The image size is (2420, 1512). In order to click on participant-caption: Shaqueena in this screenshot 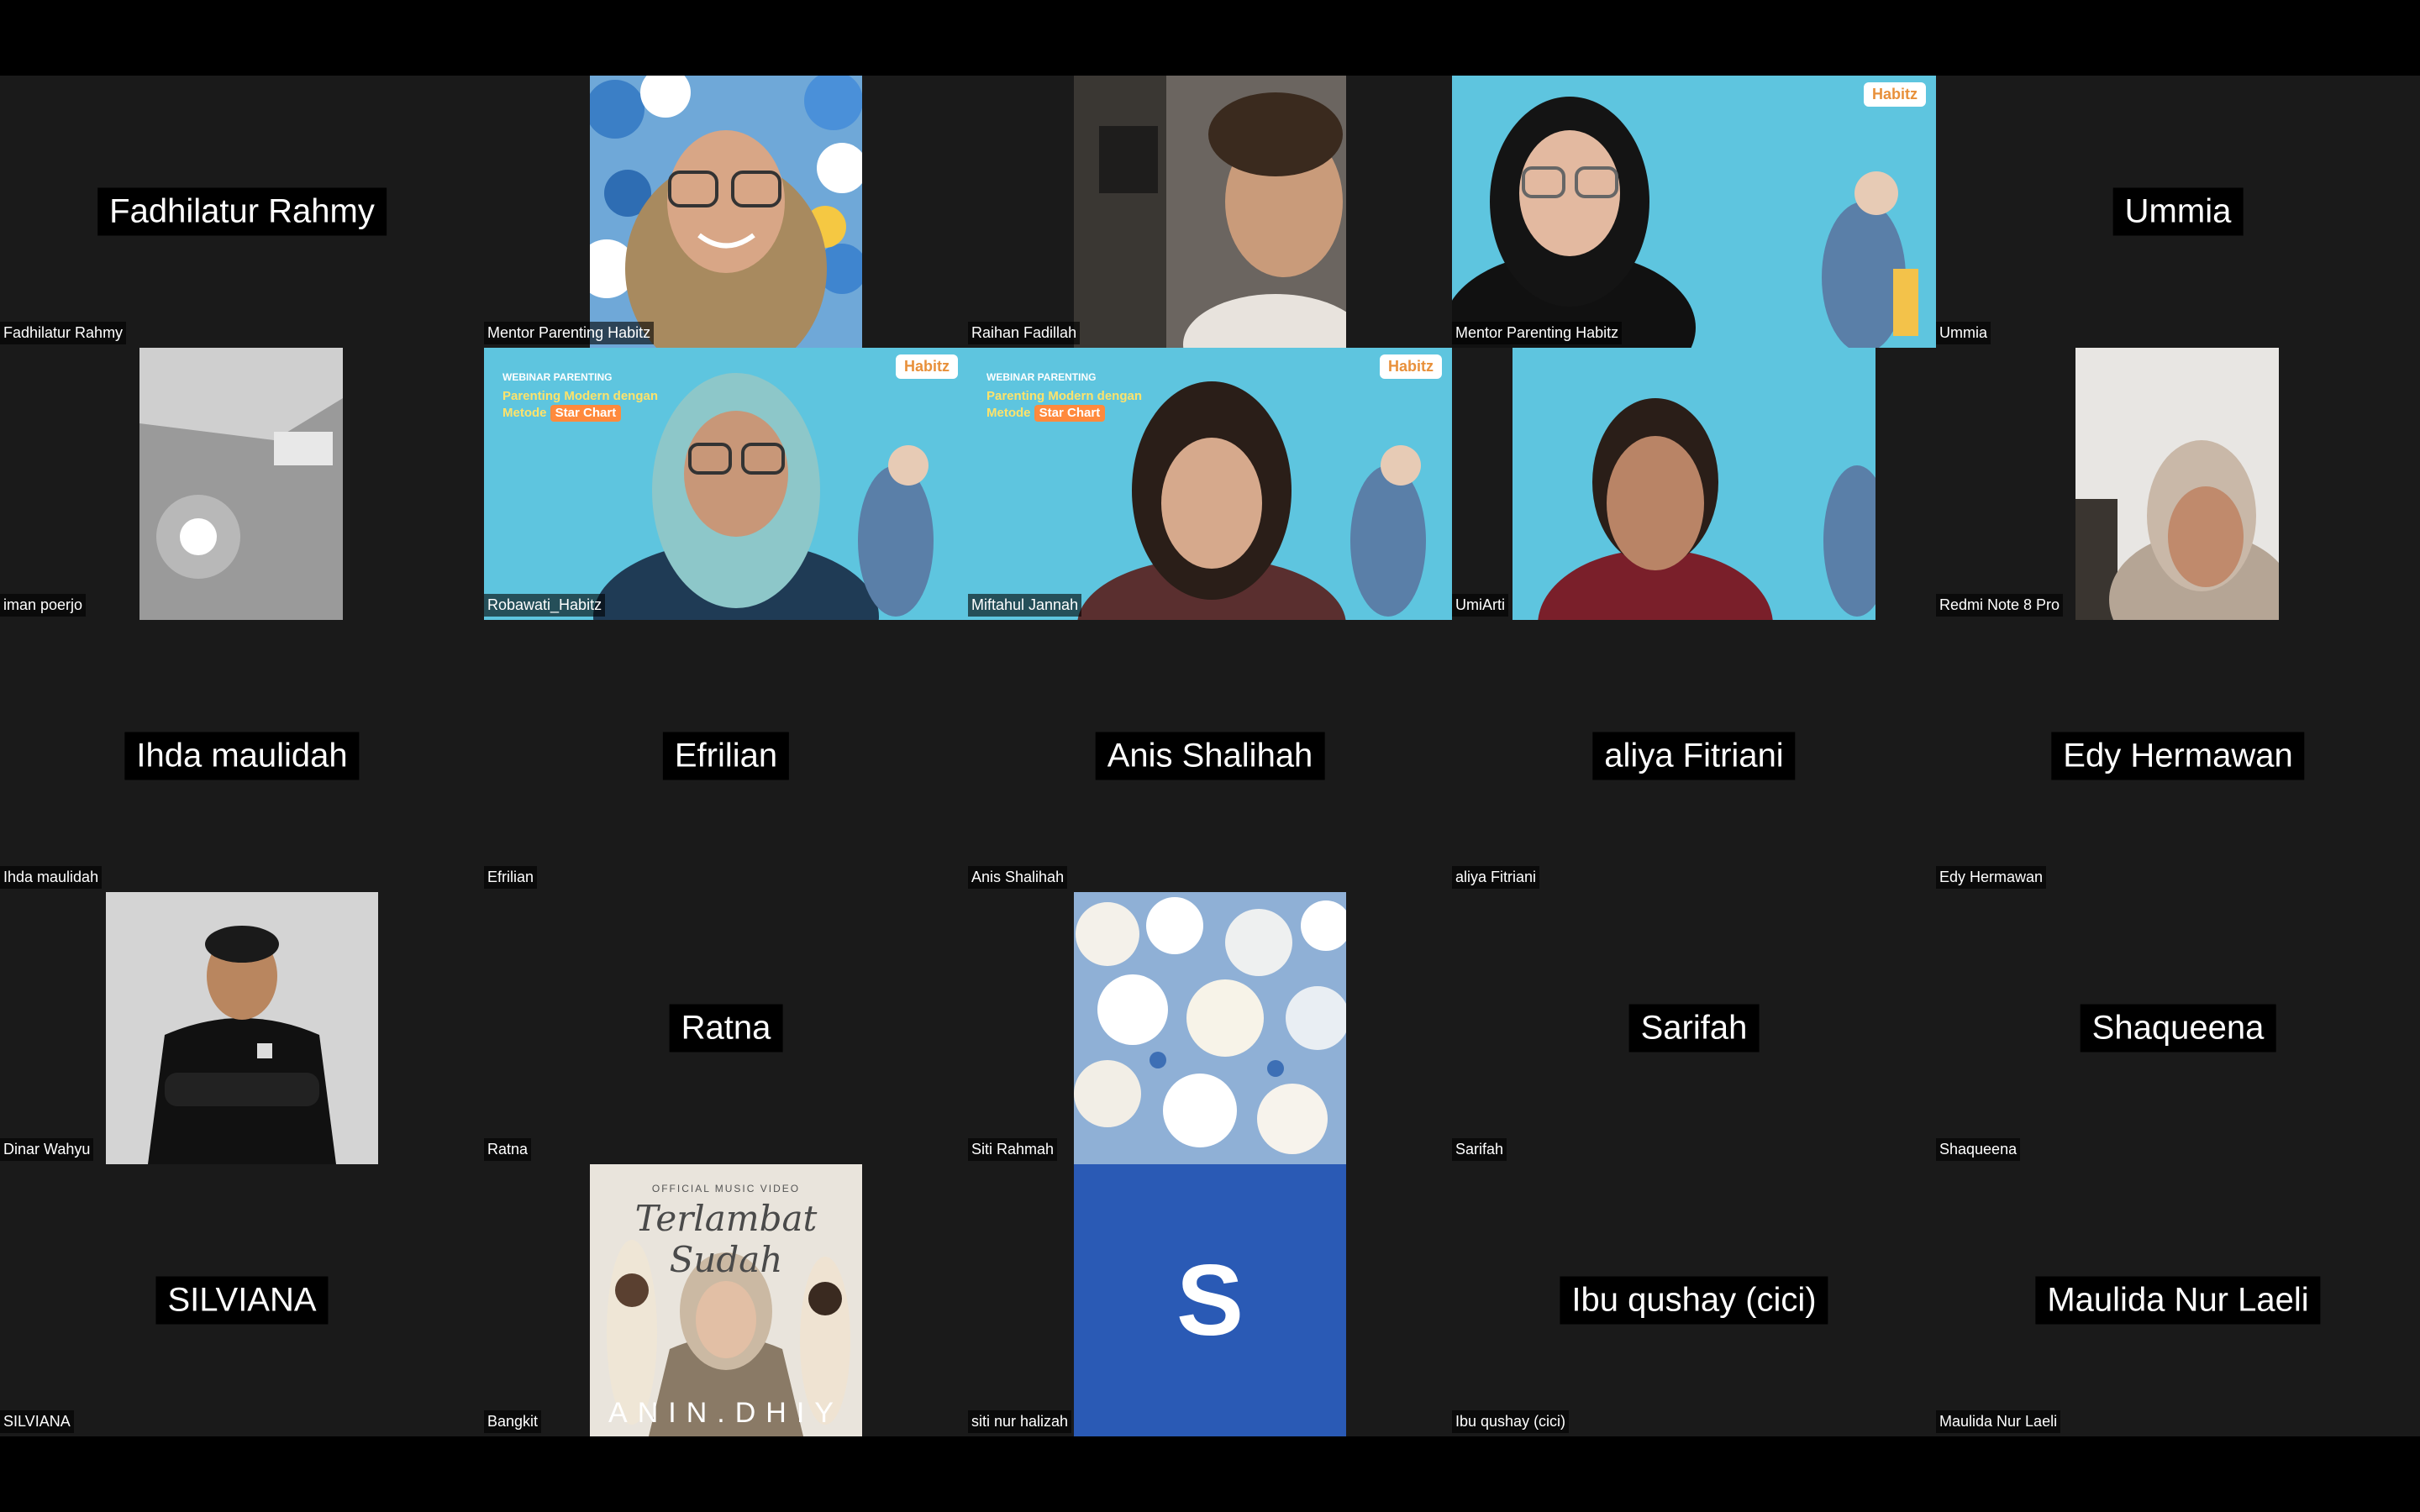, I will do `click(1979, 1149)`.